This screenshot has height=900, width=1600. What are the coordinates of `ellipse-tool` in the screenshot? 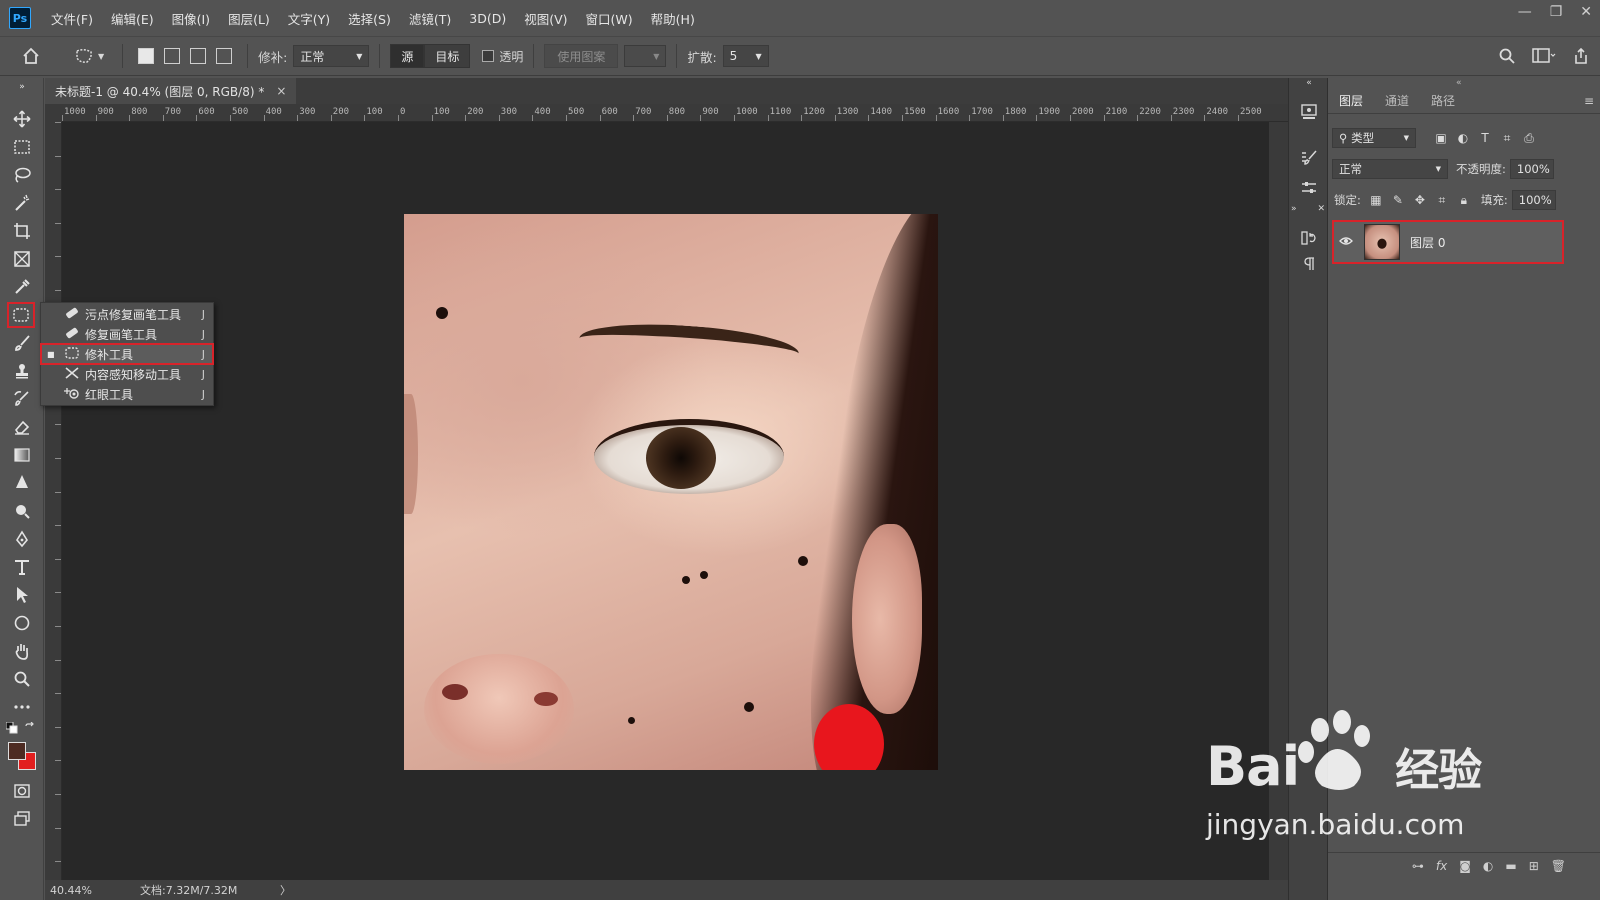 It's located at (22, 623).